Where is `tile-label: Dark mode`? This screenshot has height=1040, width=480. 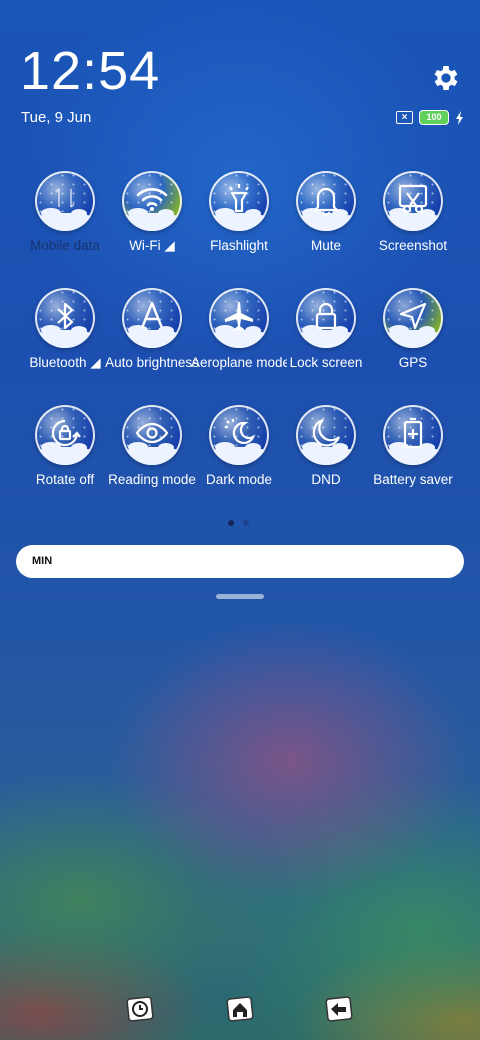 tile-label: Dark mode is located at coordinates (239, 479).